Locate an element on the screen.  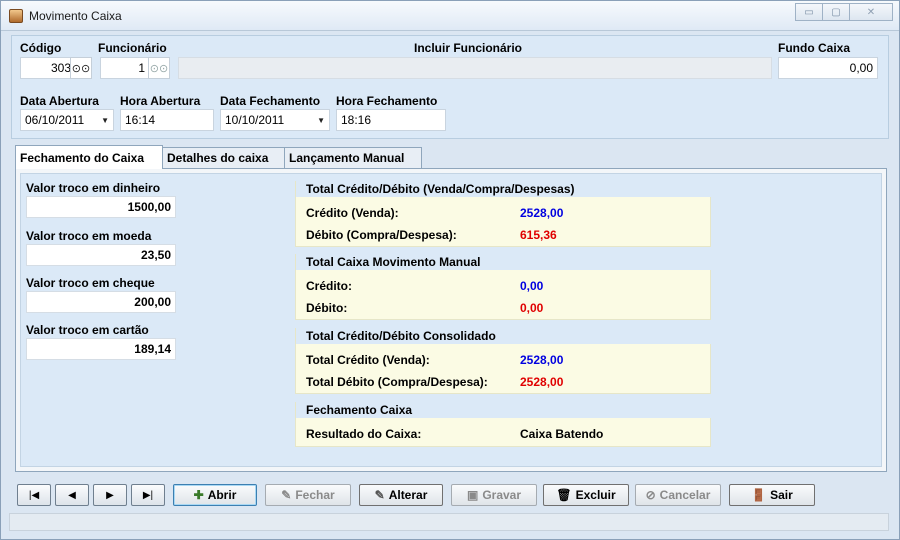
window-controls: ▭ ▢ ✕ is located at coordinates (844, 12).